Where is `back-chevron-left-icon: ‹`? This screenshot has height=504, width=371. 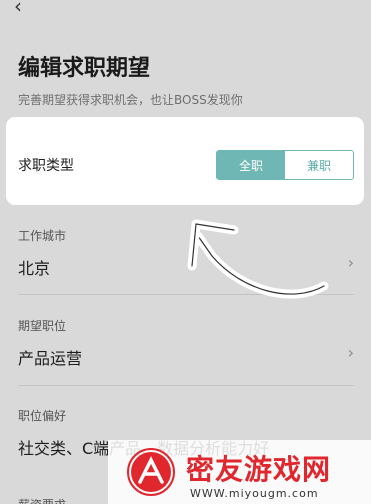 back-chevron-left-icon: ‹ is located at coordinates (18, 9).